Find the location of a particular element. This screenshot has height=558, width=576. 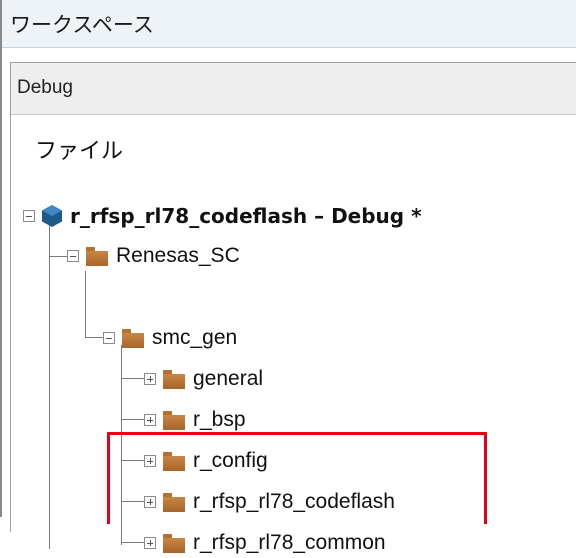

build-config-value: Debug is located at coordinates (45, 87).